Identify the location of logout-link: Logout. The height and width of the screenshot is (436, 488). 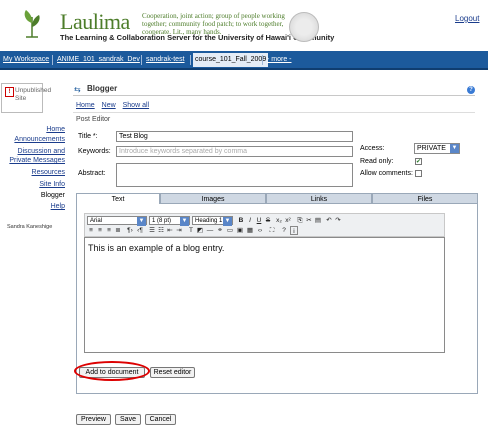
(467, 18).